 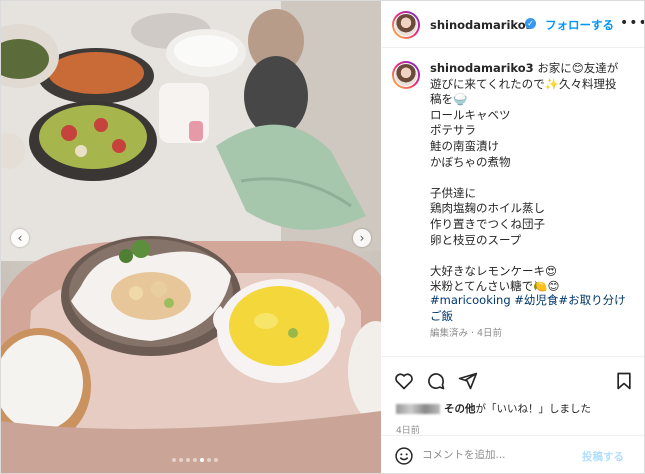 What do you see at coordinates (468, 381) in the screenshot?
I see `share-icon` at bounding box center [468, 381].